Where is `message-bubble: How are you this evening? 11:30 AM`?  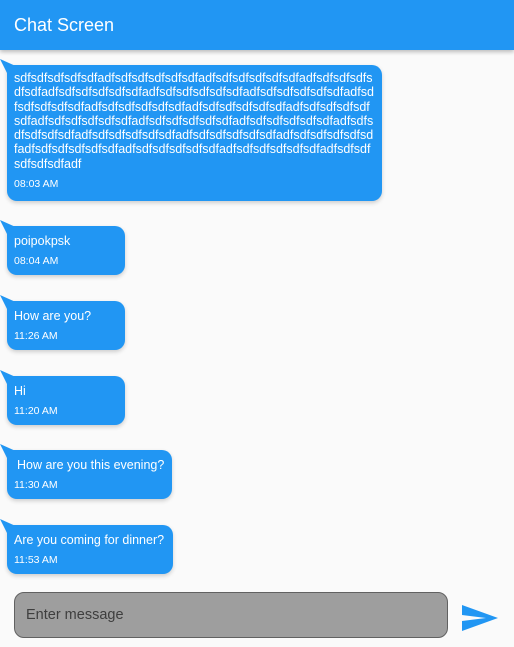
message-bubble: How are you this evening? 11:30 AM is located at coordinates (89, 474).